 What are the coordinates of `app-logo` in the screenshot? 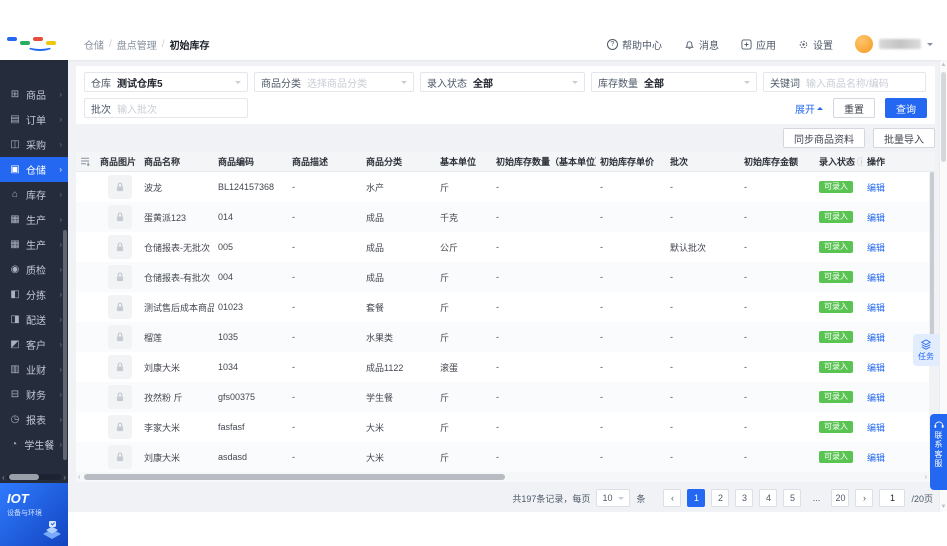 It's located at (34, 44).